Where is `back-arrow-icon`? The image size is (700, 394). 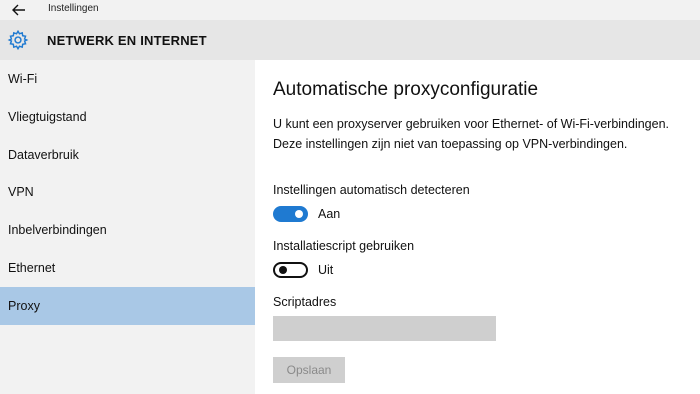
back-arrow-icon is located at coordinates (18, 10).